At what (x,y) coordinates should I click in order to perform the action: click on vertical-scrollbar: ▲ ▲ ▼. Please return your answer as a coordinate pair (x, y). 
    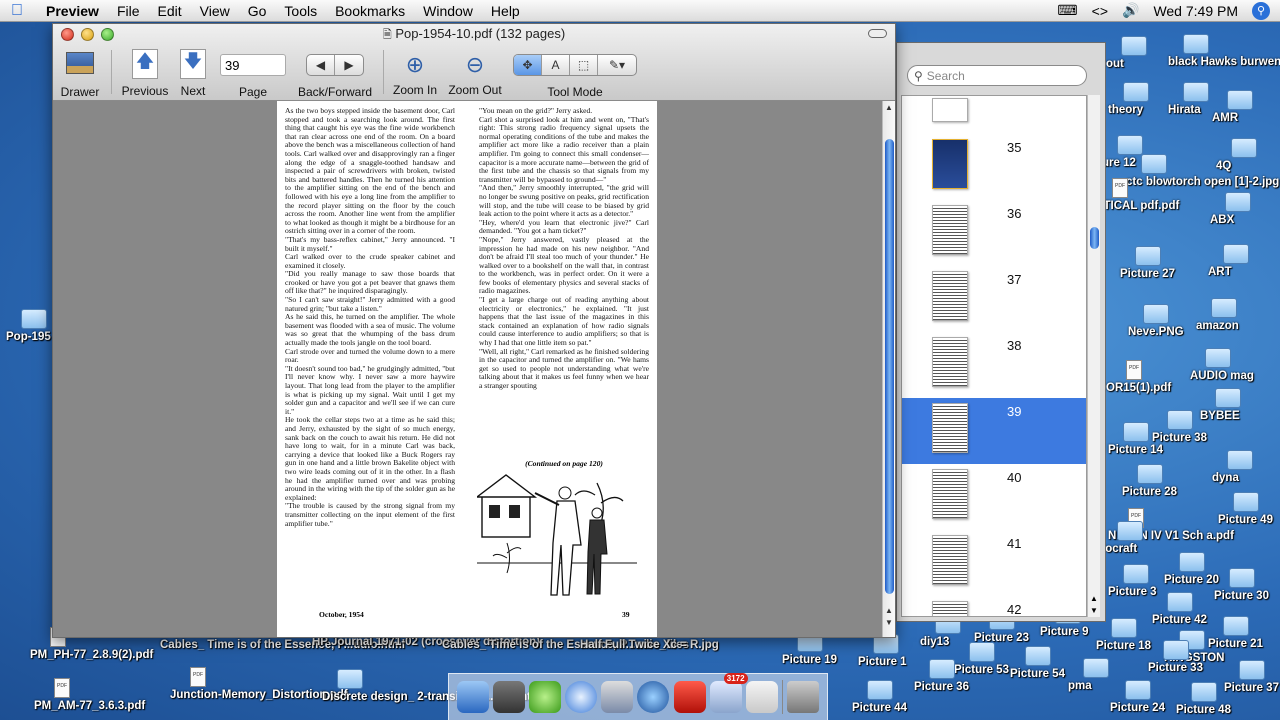
    Looking at the image, I should click on (888, 369).